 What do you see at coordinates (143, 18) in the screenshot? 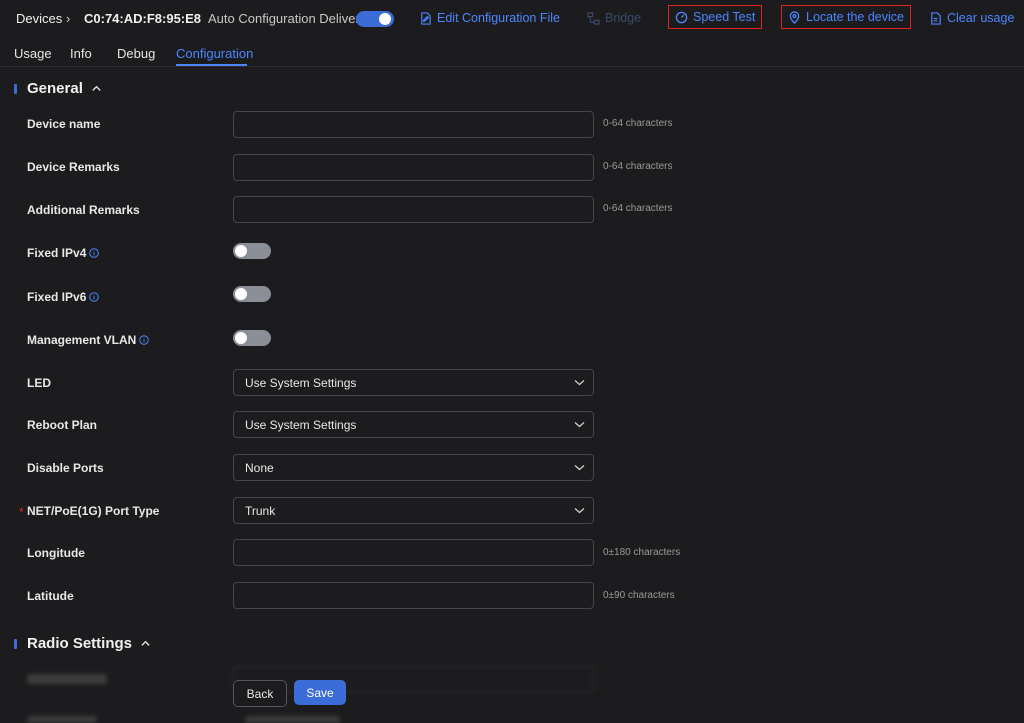
I see `device-mac-title: C0:74:AD:F8:95:E8` at bounding box center [143, 18].